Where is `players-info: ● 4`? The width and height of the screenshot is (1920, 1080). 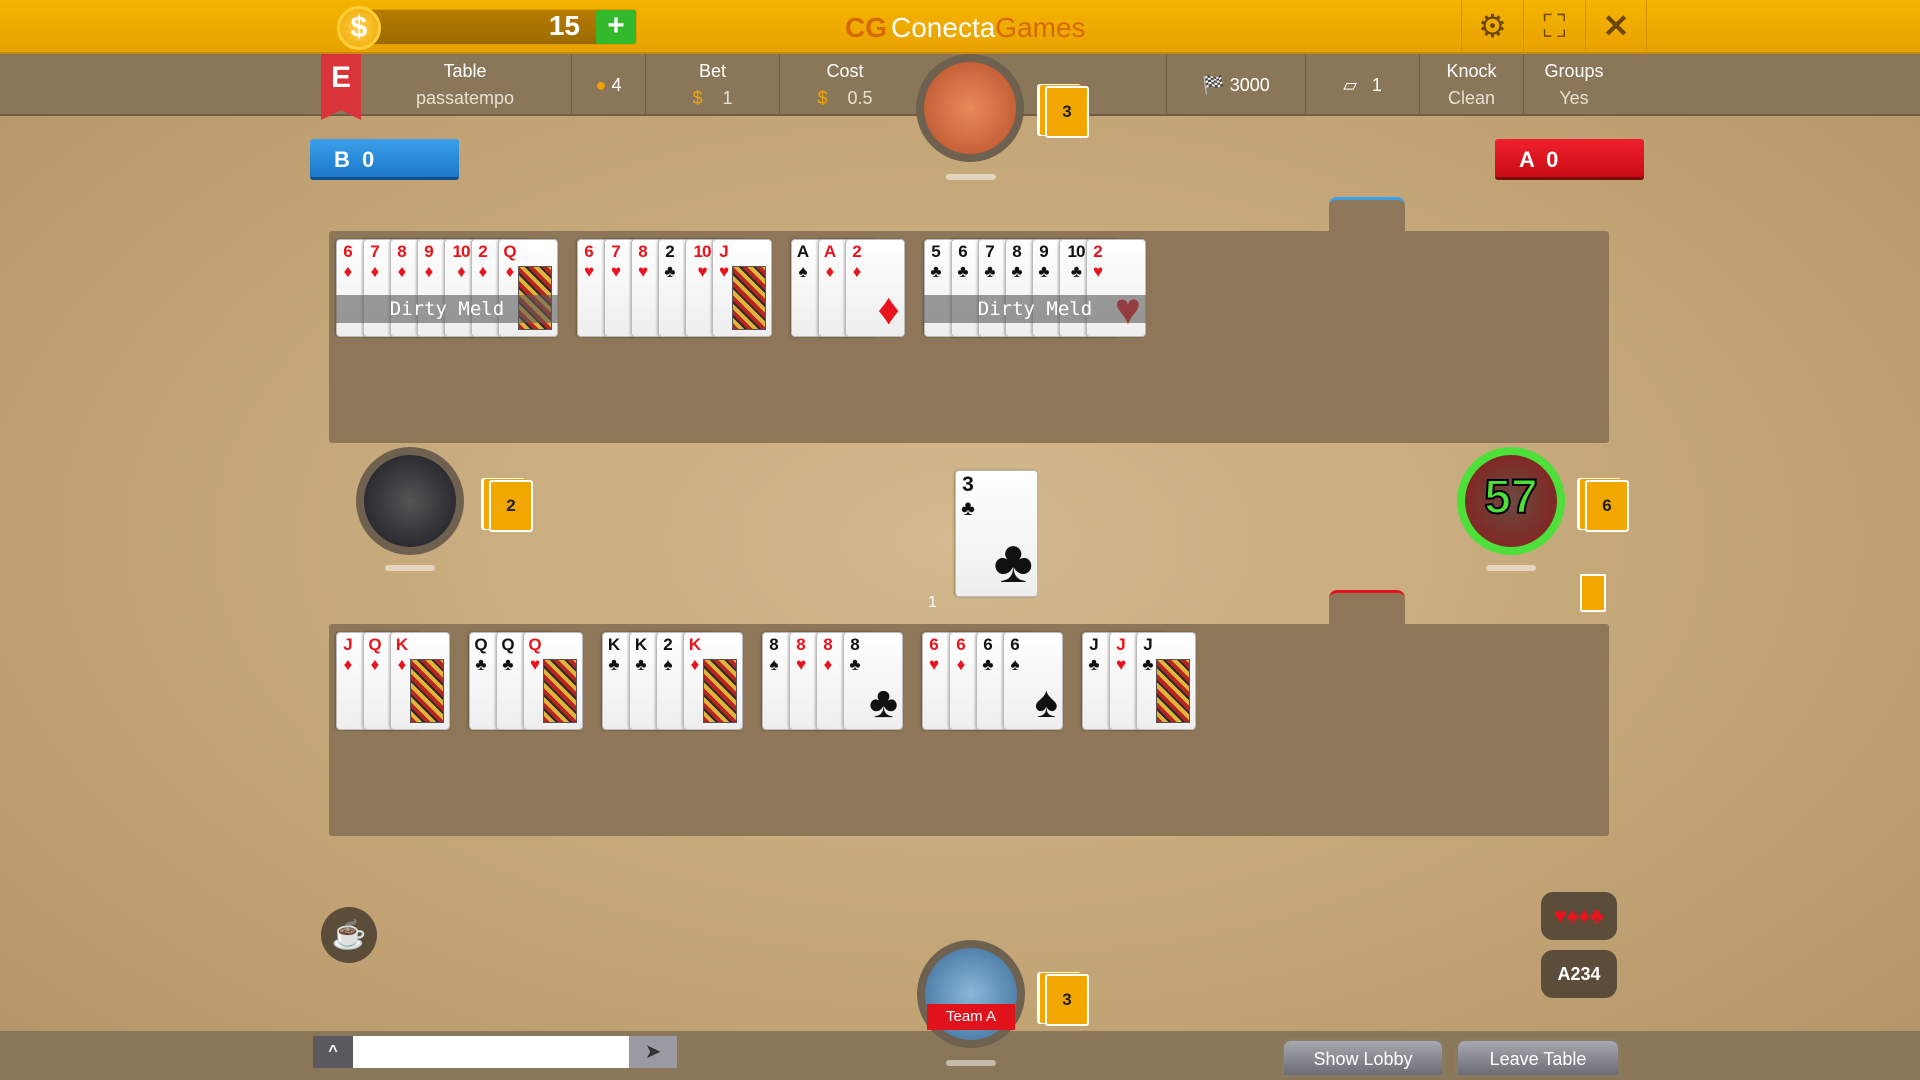
players-info: ● 4 is located at coordinates (608, 85).